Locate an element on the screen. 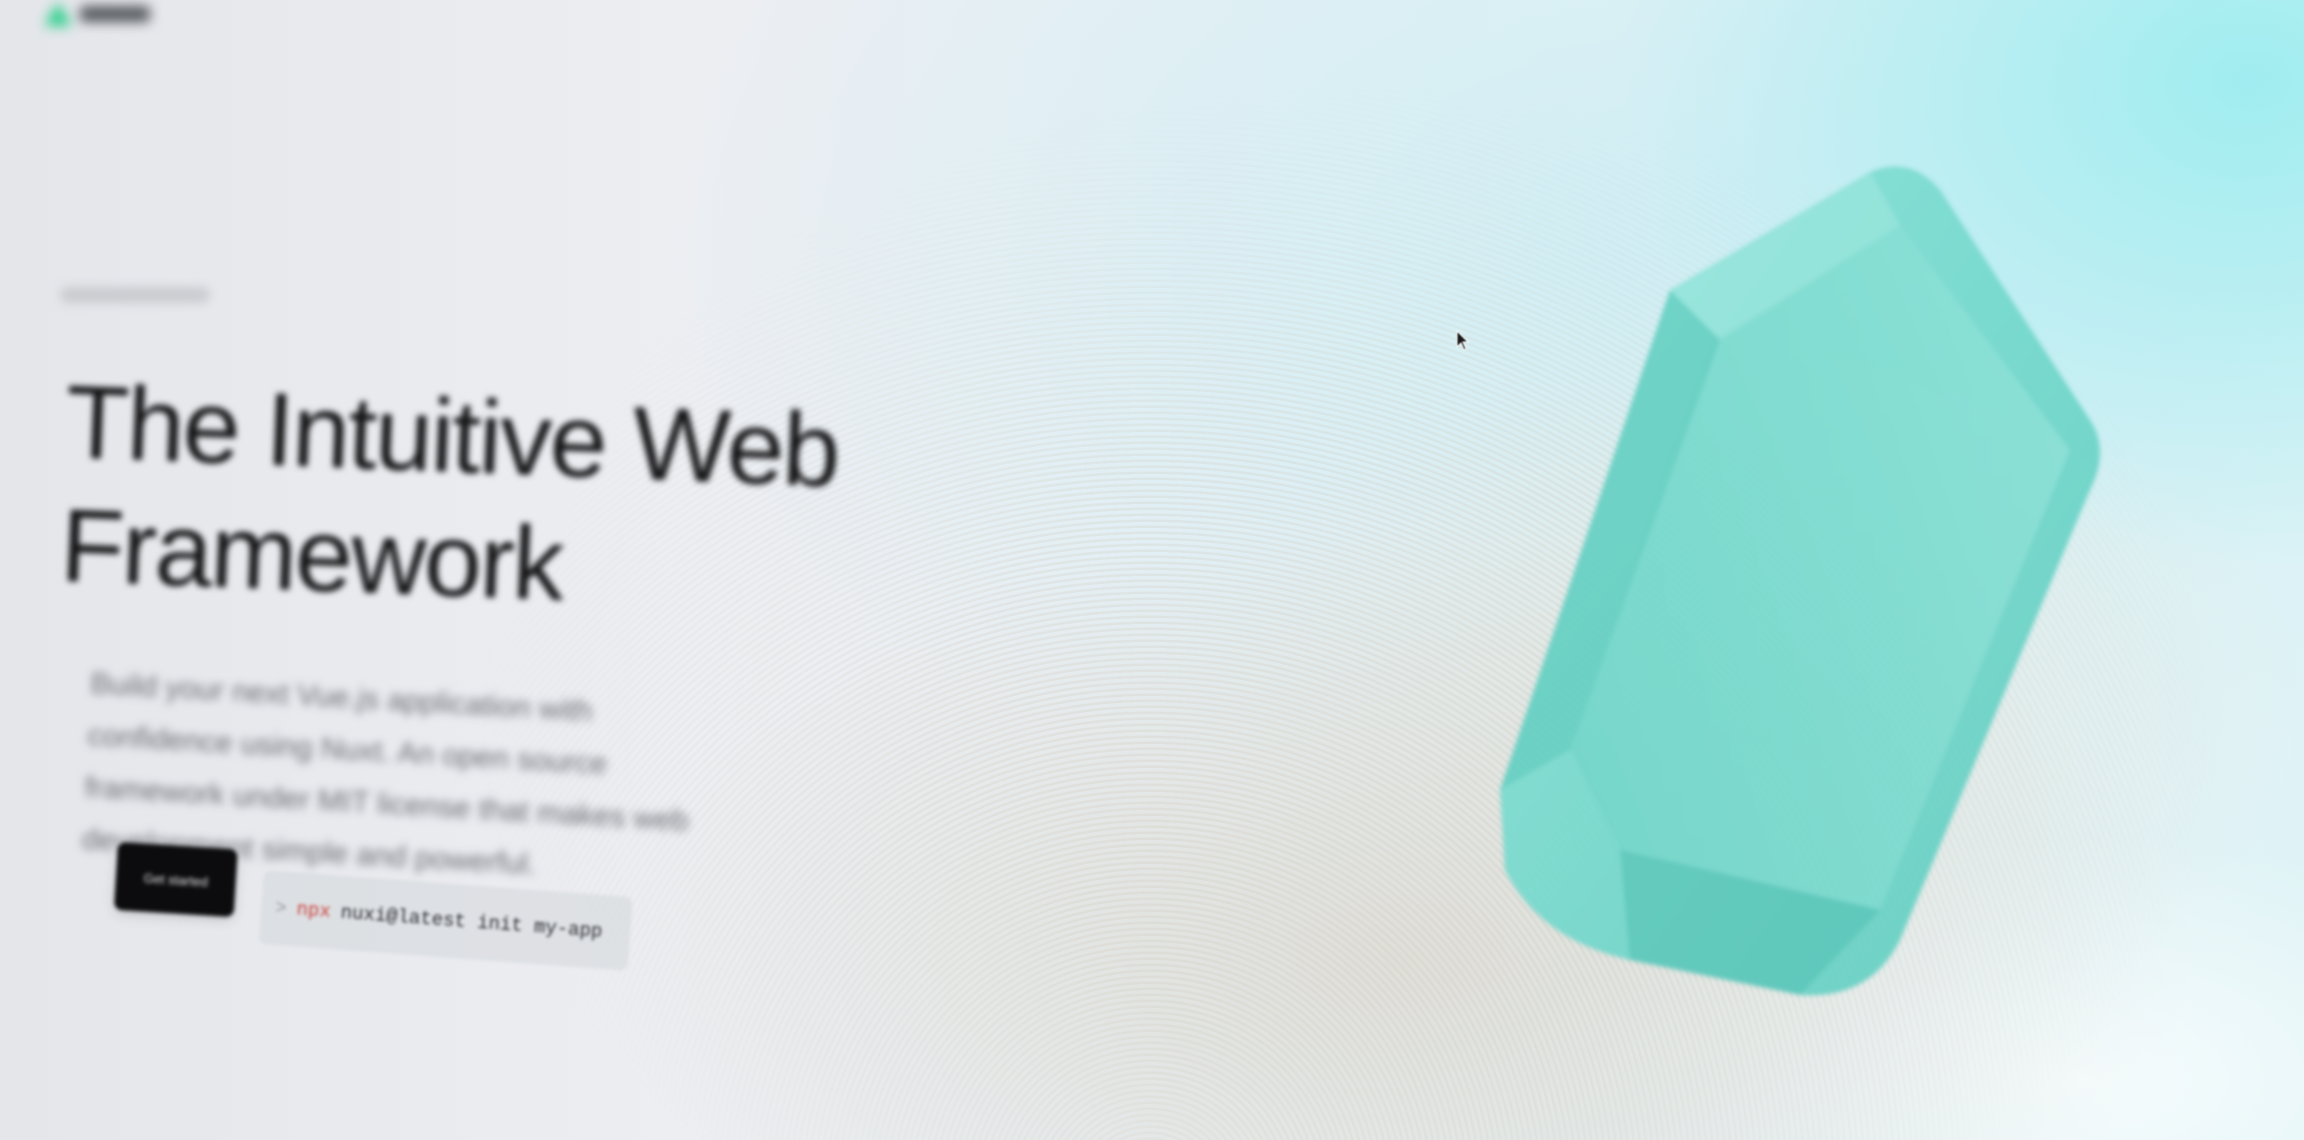 The height and width of the screenshot is (1140, 2304). announcement-badge is located at coordinates (140, 295).